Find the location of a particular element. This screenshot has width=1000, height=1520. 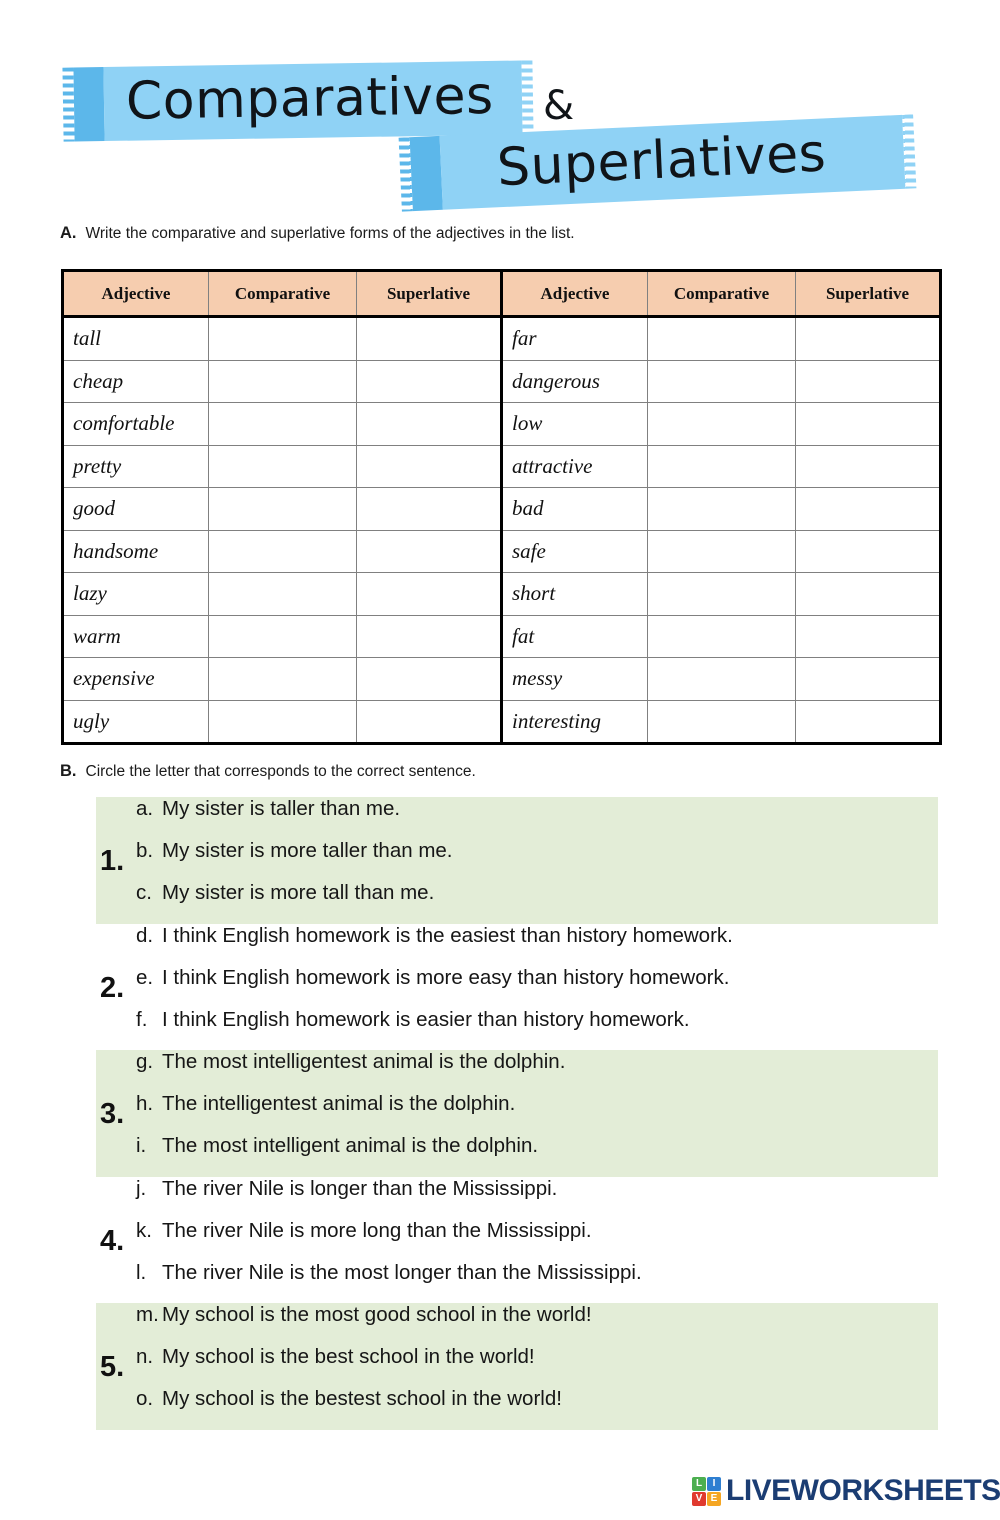

logo-square-v: V is located at coordinates (699, 1498).